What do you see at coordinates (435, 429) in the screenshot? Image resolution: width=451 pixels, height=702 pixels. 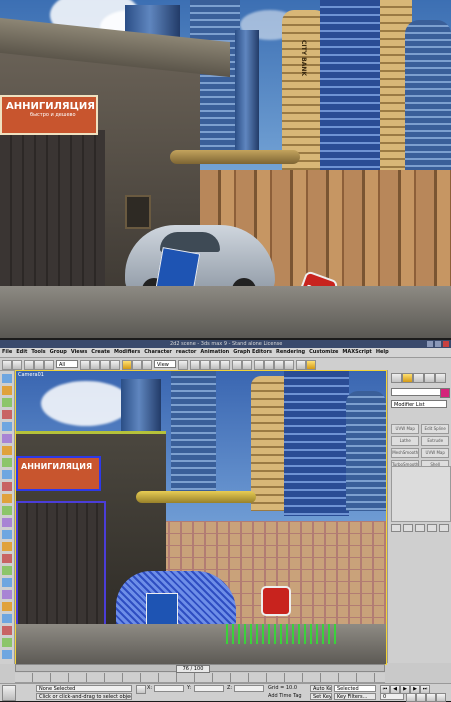 I see `modifier-button: Edit Spline` at bounding box center [435, 429].